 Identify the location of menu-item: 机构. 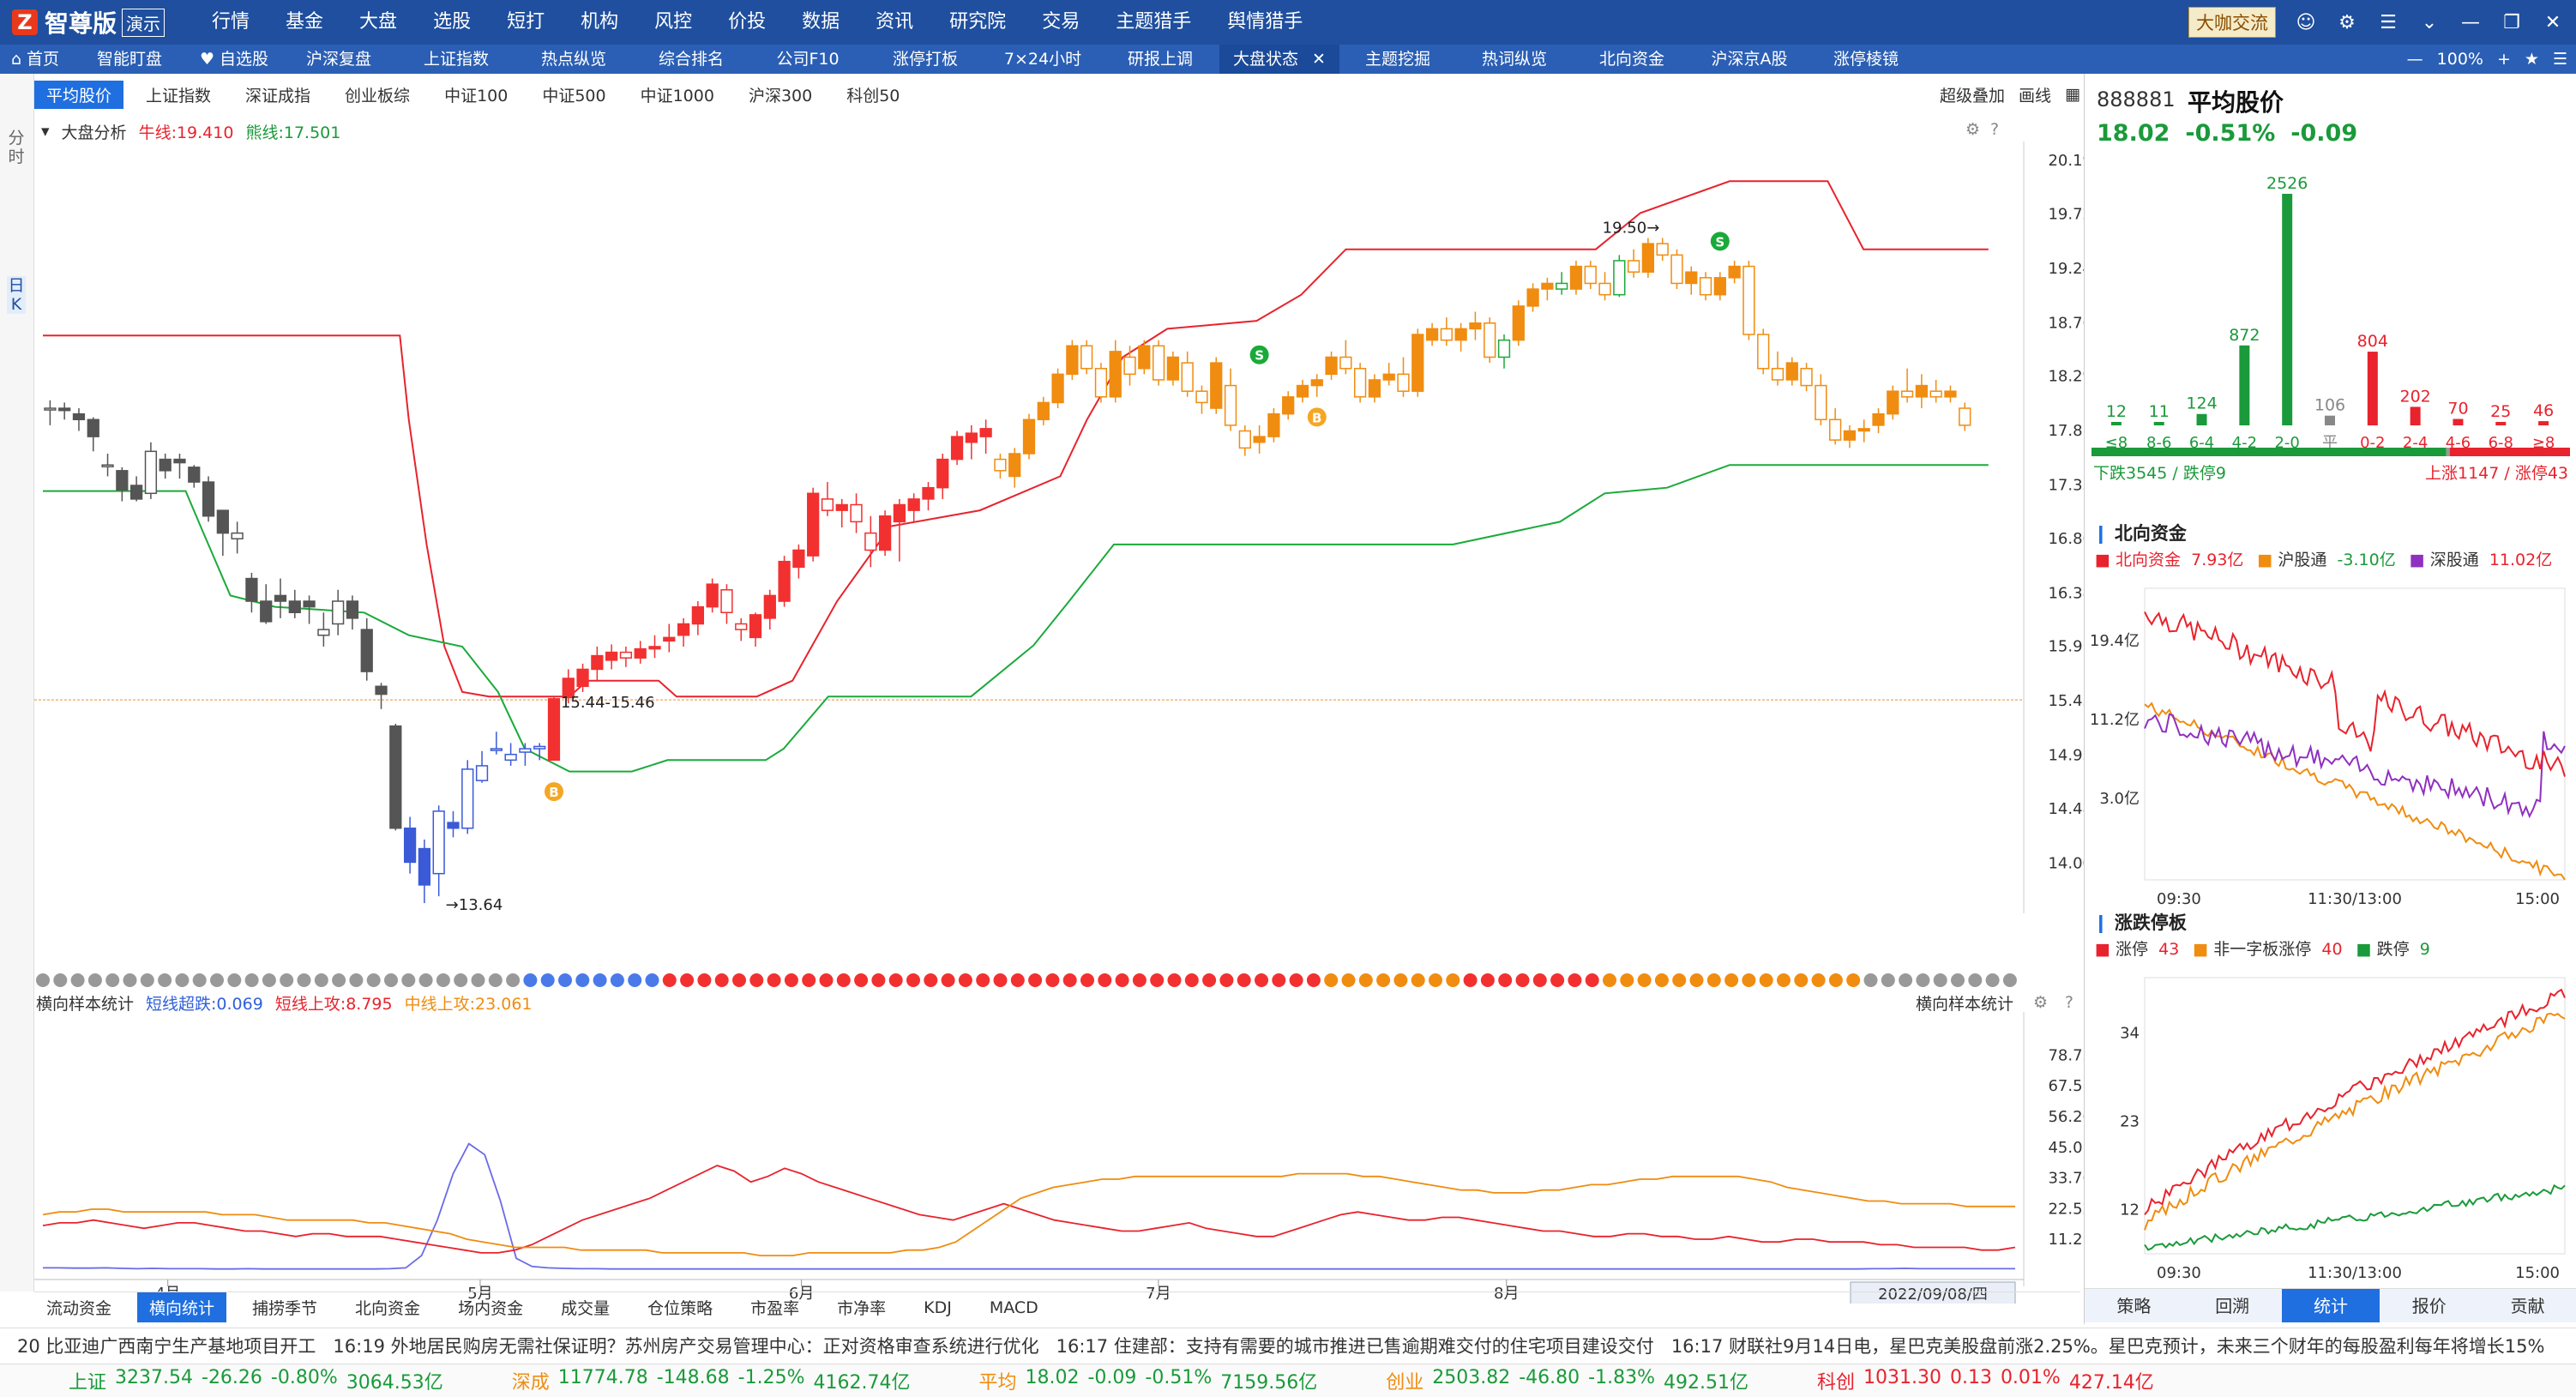
(599, 23).